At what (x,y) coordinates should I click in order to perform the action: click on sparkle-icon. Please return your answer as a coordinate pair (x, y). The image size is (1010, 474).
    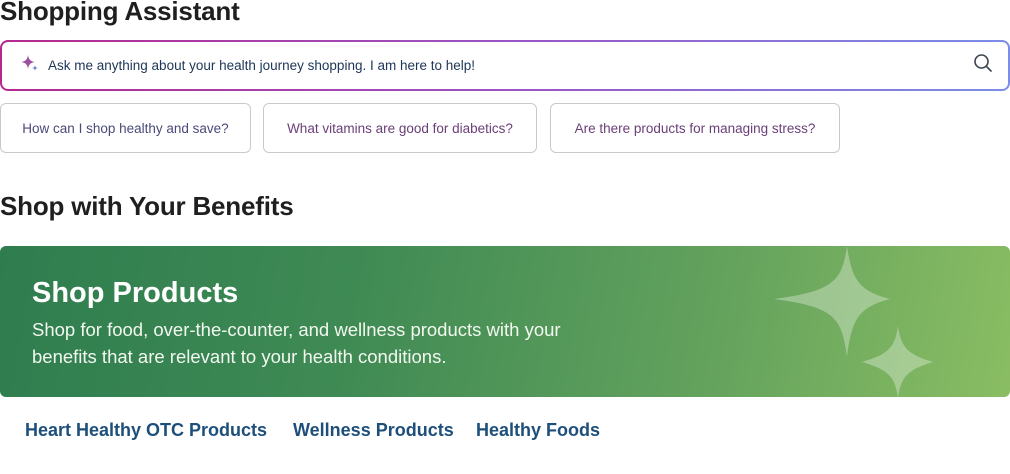
    Looking at the image, I should click on (33, 65).